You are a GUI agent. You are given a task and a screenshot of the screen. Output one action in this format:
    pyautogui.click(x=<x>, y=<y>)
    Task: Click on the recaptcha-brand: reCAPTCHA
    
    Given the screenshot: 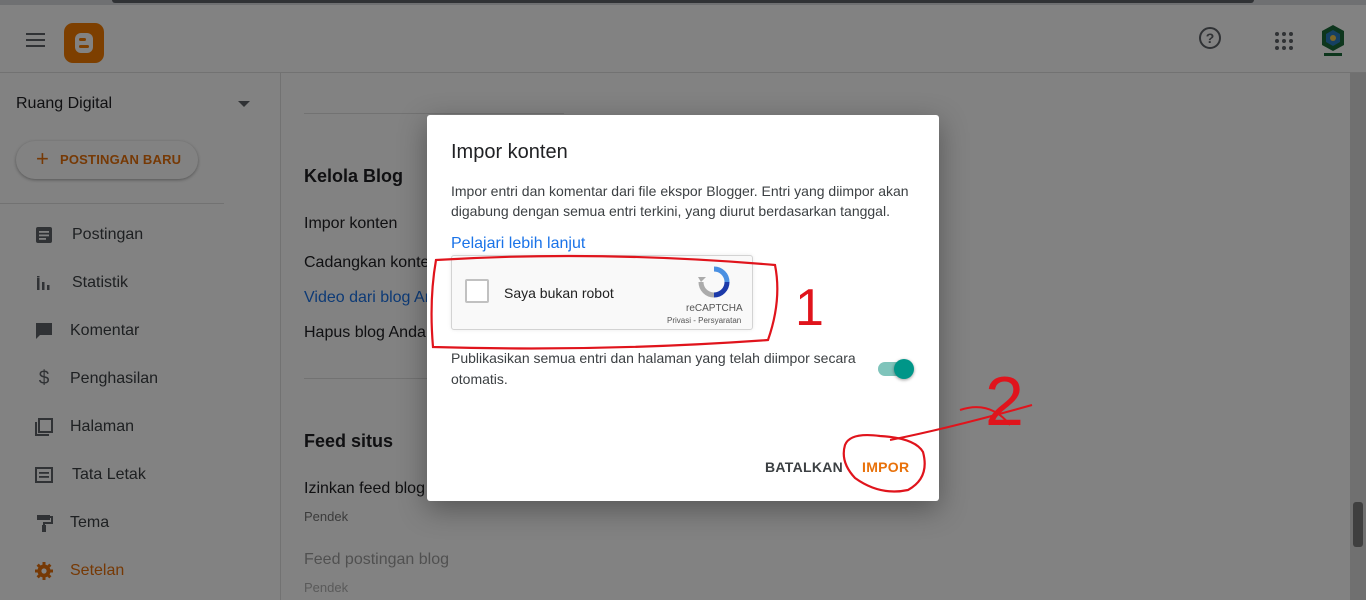 What is the action you would take?
    pyautogui.click(x=714, y=308)
    